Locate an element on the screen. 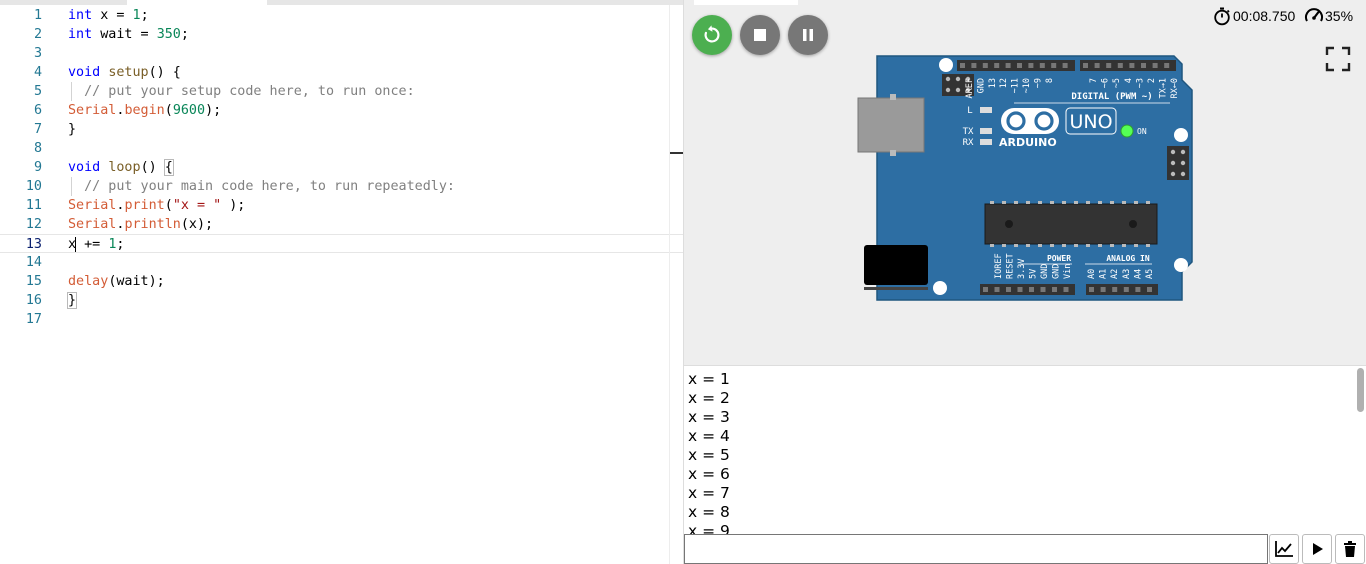 This screenshot has width=1366, height=564. speed-value: 35% is located at coordinates (1339, 16).